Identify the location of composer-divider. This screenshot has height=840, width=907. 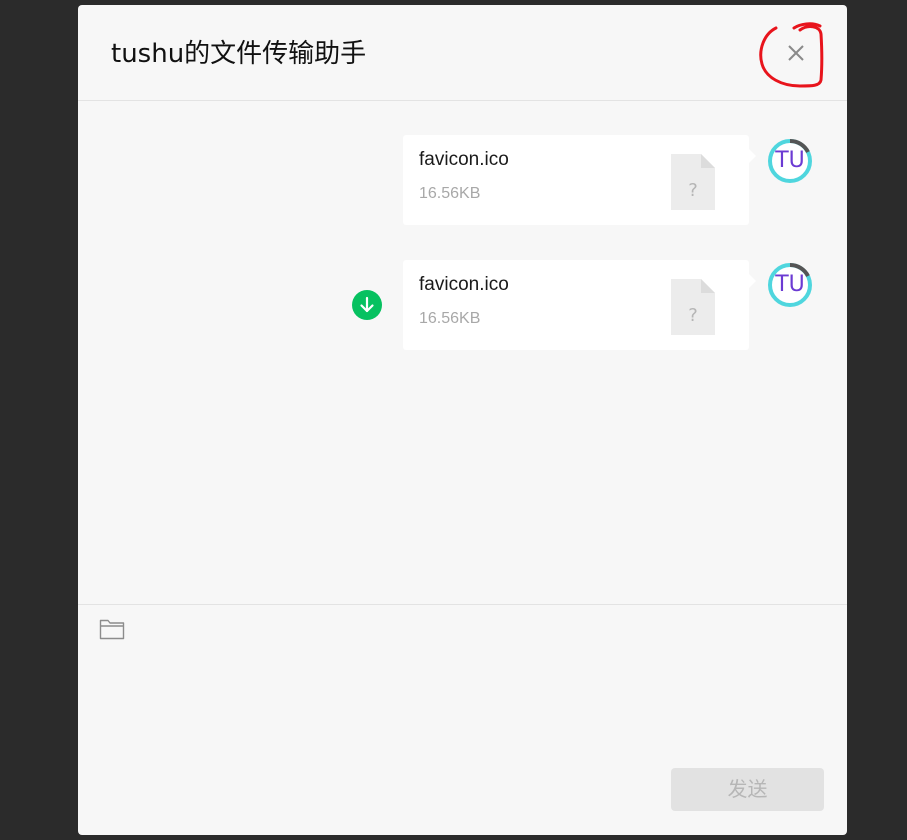
(462, 604).